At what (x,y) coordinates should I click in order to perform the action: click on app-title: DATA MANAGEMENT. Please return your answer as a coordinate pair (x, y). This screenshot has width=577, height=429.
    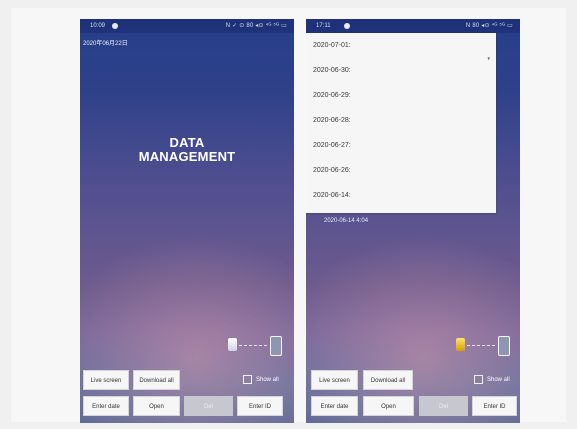
    Looking at the image, I should click on (187, 150).